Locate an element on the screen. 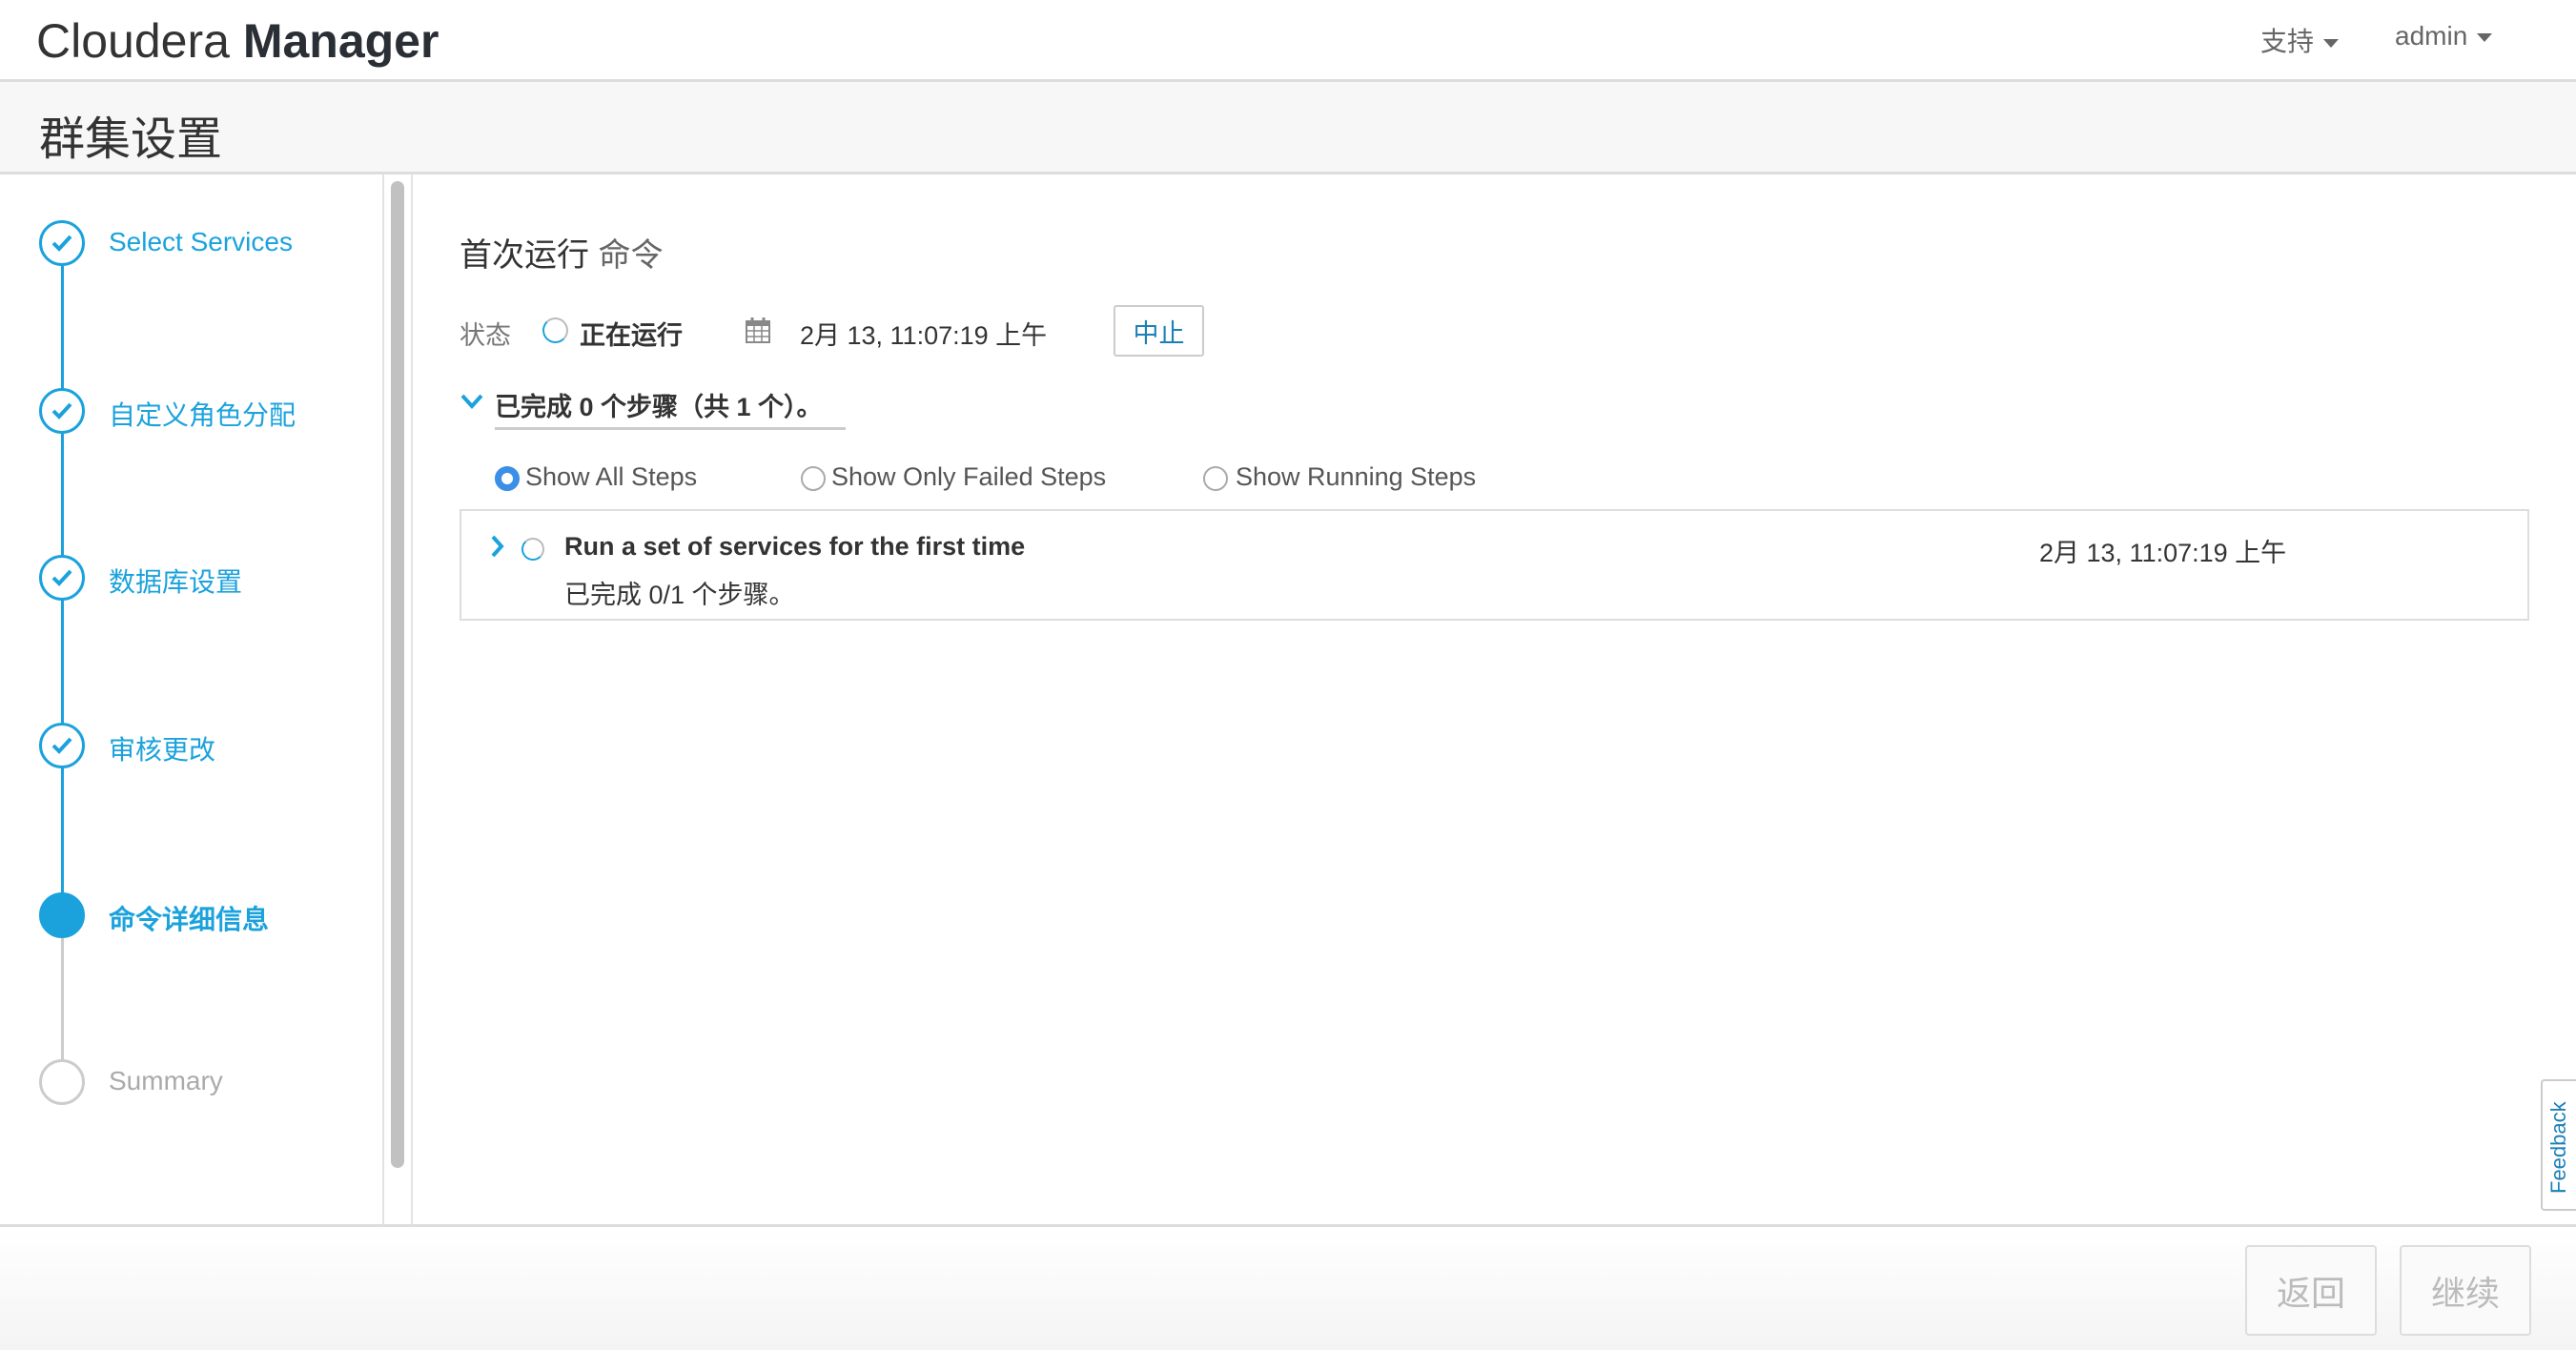 The image size is (2576, 1350). chevron-right-icon is located at coordinates (498, 549).